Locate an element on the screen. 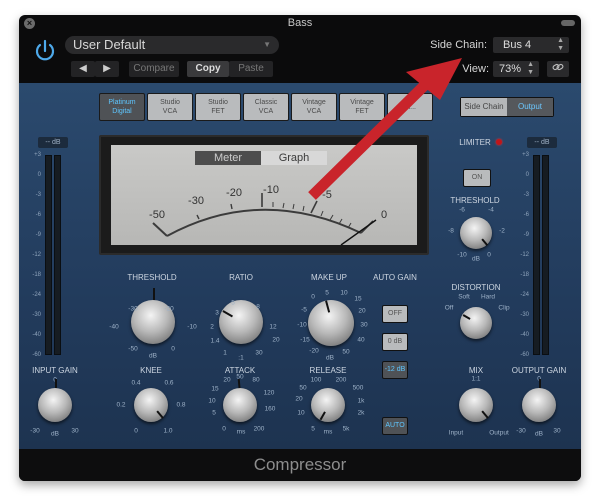 Image resolution: width=600 pixels, height=502 pixels. distortion-knob is located at coordinates (476, 323).